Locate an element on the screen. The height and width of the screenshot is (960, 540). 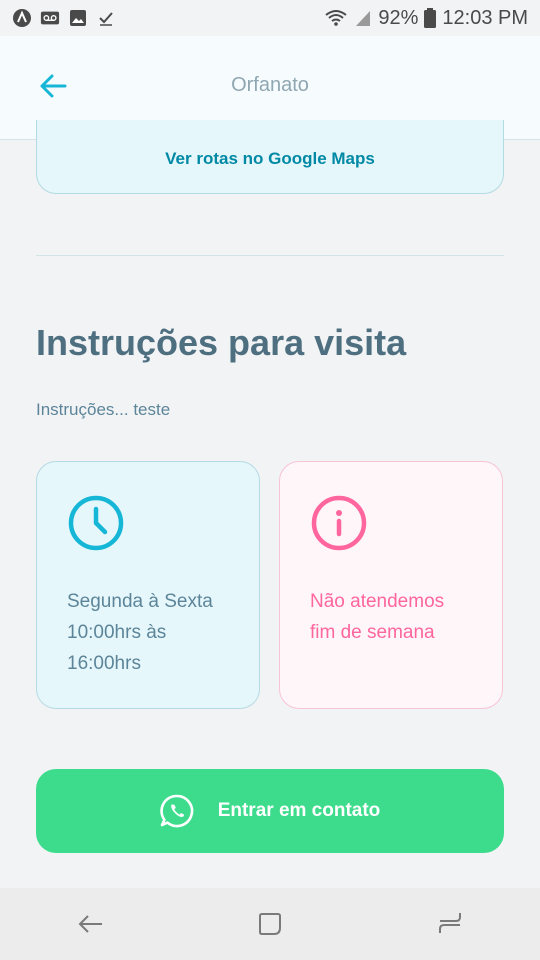
notification-icons is located at coordinates (64, 18).